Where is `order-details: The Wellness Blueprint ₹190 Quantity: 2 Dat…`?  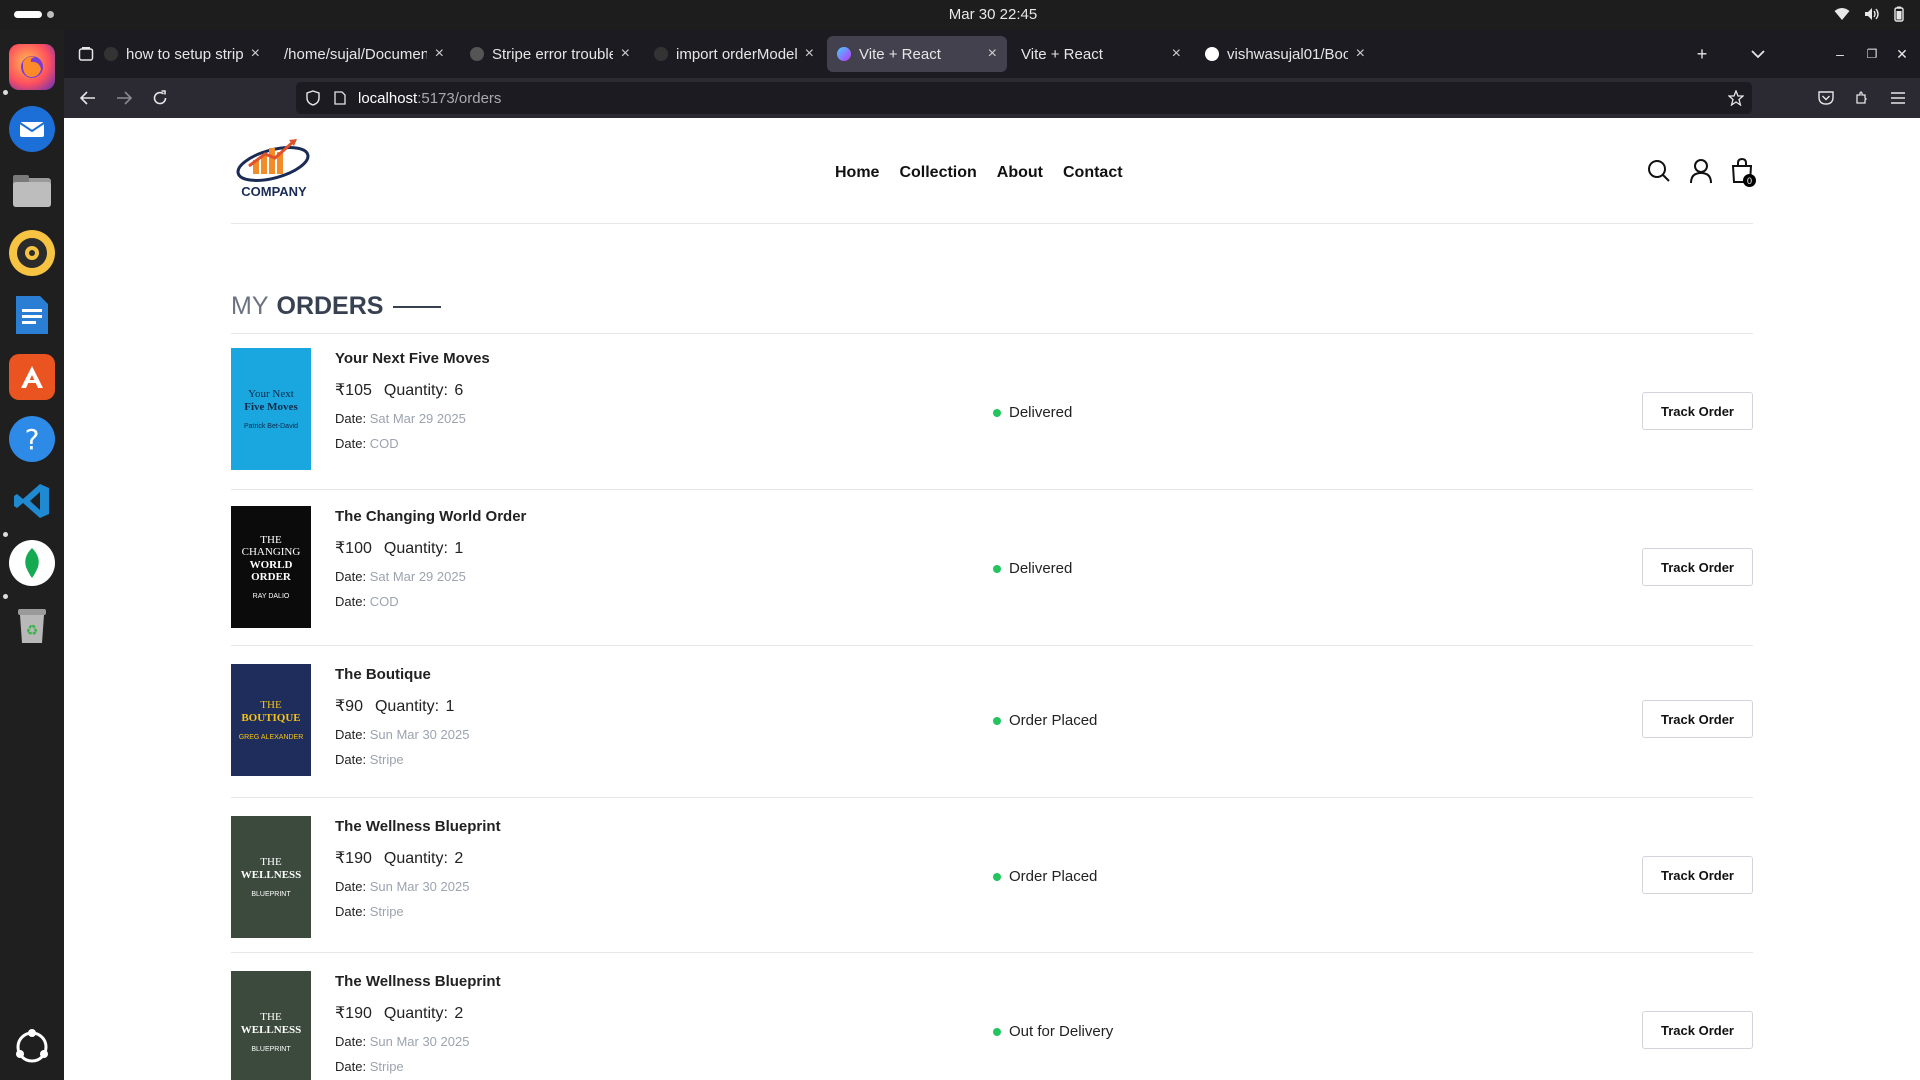 order-details: The Wellness Blueprint ₹190 Quantity: 2 Dat… is located at coordinates (418, 1023).